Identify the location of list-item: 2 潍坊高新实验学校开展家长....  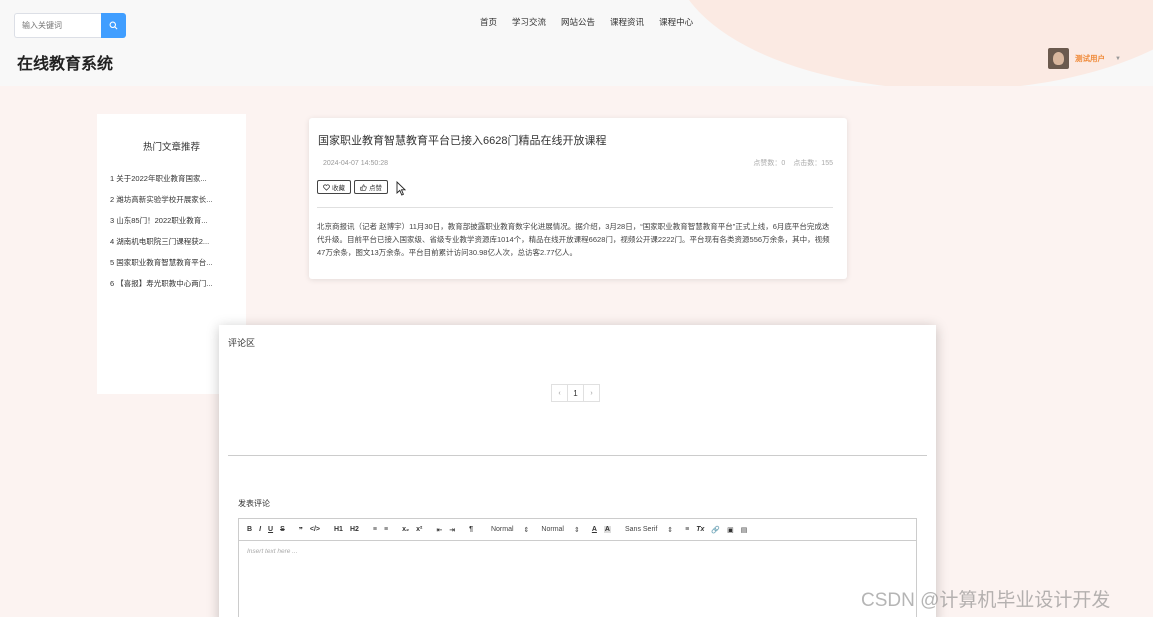
(171, 204).